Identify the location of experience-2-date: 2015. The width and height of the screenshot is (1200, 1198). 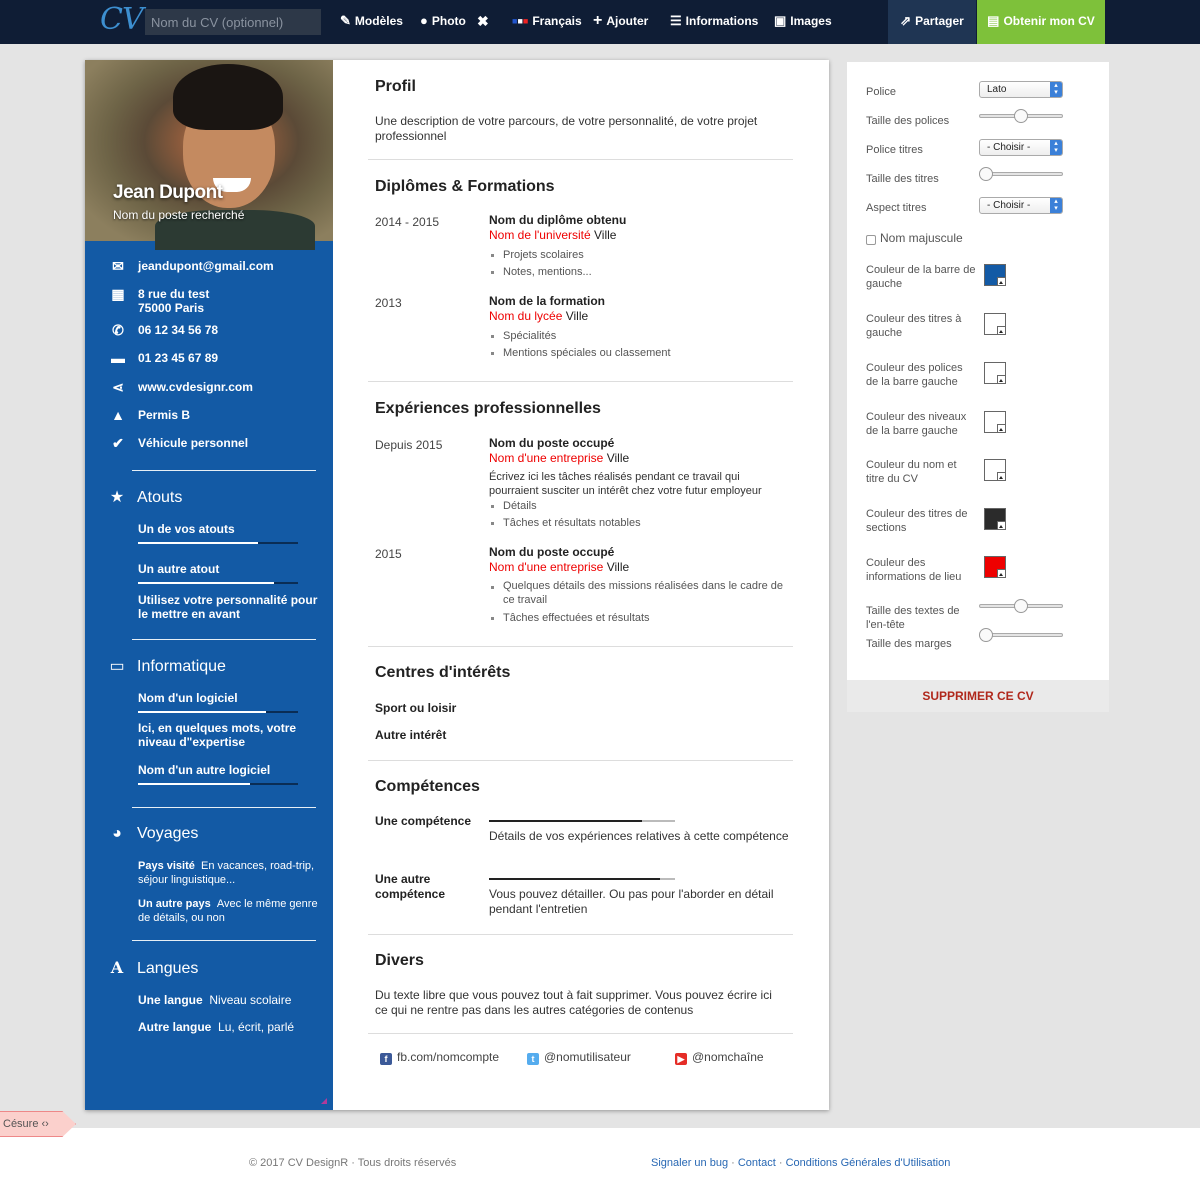
(388, 554).